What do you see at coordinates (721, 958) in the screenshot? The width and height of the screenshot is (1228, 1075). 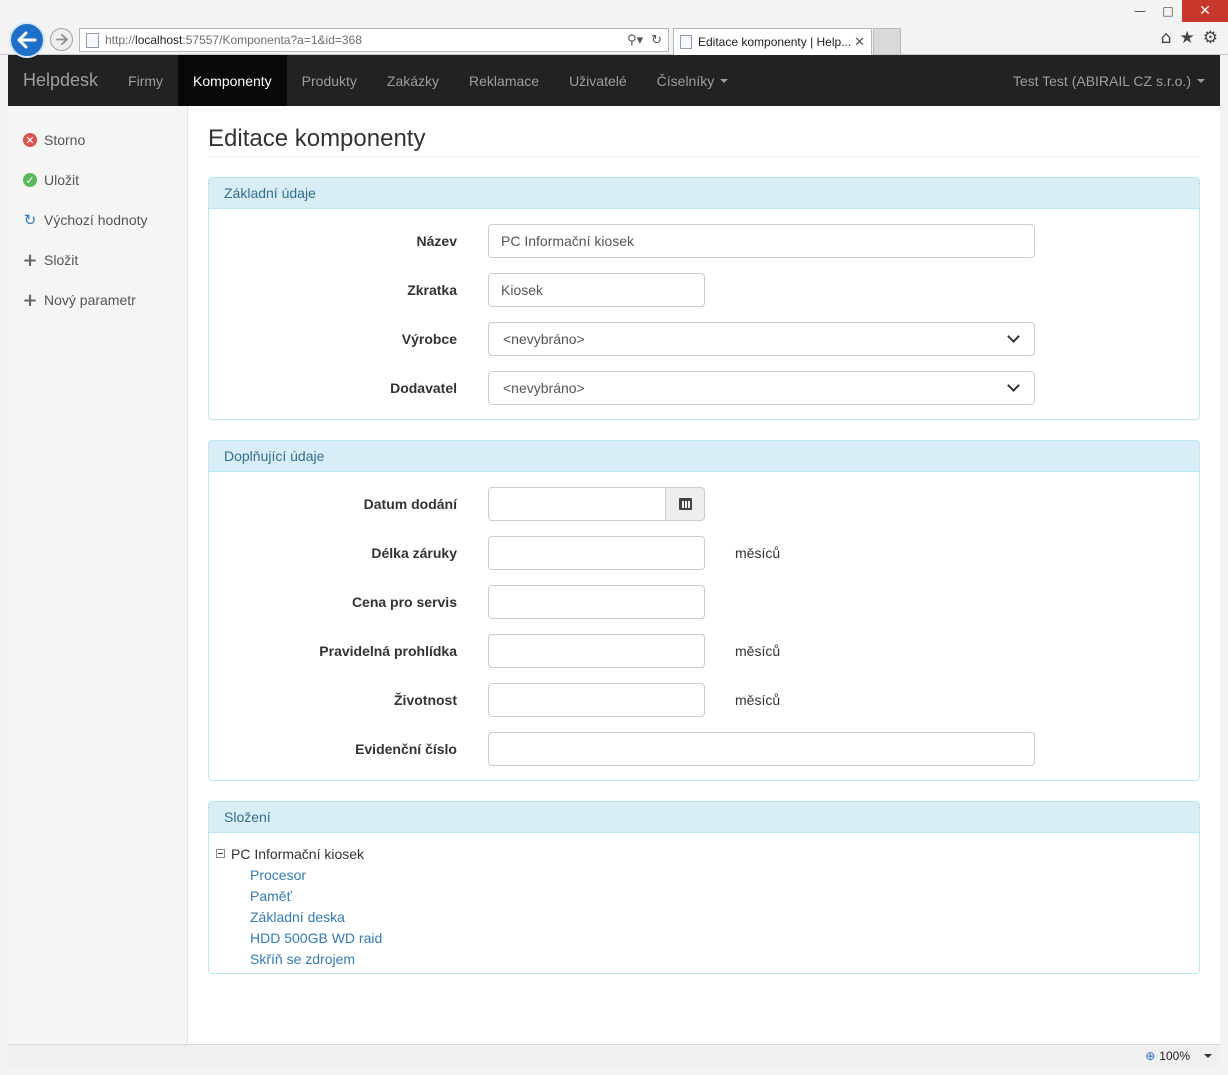 I see `tree-child-link: Skříň se zdrojem` at bounding box center [721, 958].